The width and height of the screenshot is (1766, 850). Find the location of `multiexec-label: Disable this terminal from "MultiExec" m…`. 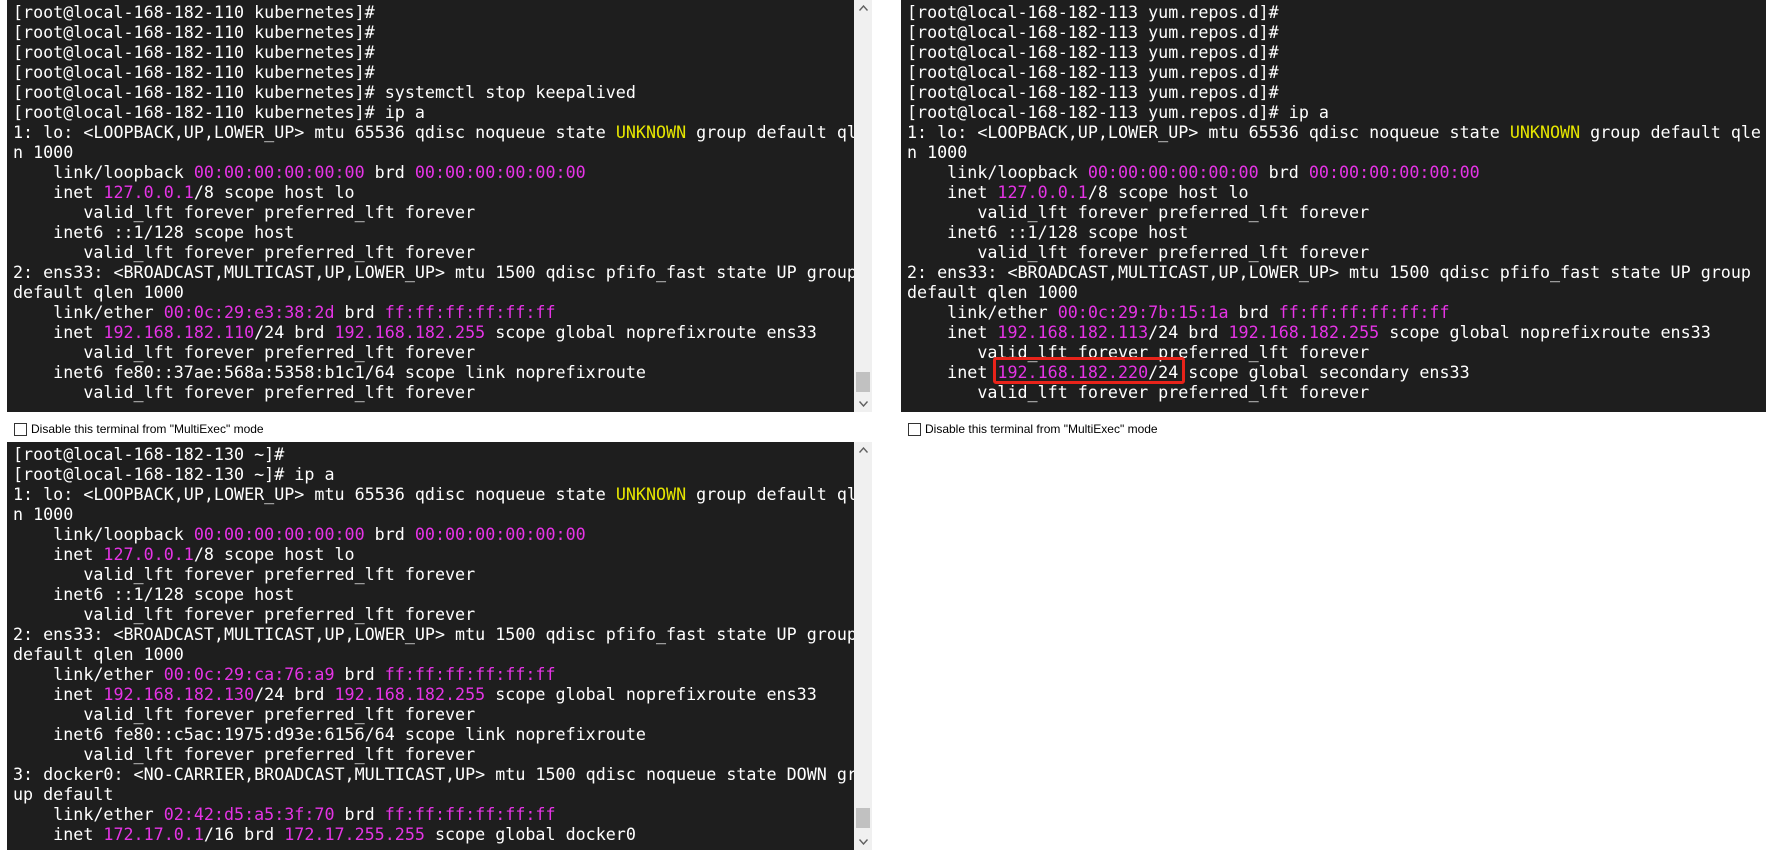

multiexec-label: Disable this terminal from "MultiExec" m… is located at coordinates (1041, 429).